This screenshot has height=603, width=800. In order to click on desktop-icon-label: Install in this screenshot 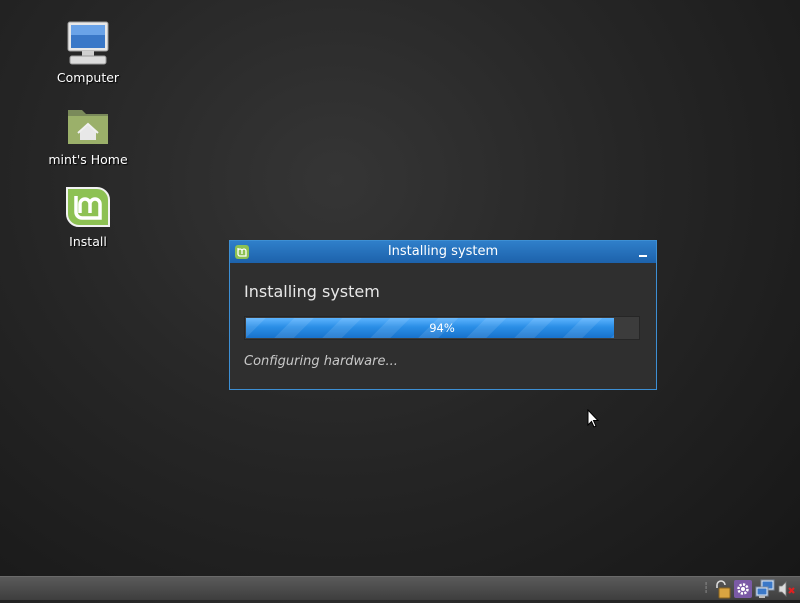, I will do `click(88, 241)`.